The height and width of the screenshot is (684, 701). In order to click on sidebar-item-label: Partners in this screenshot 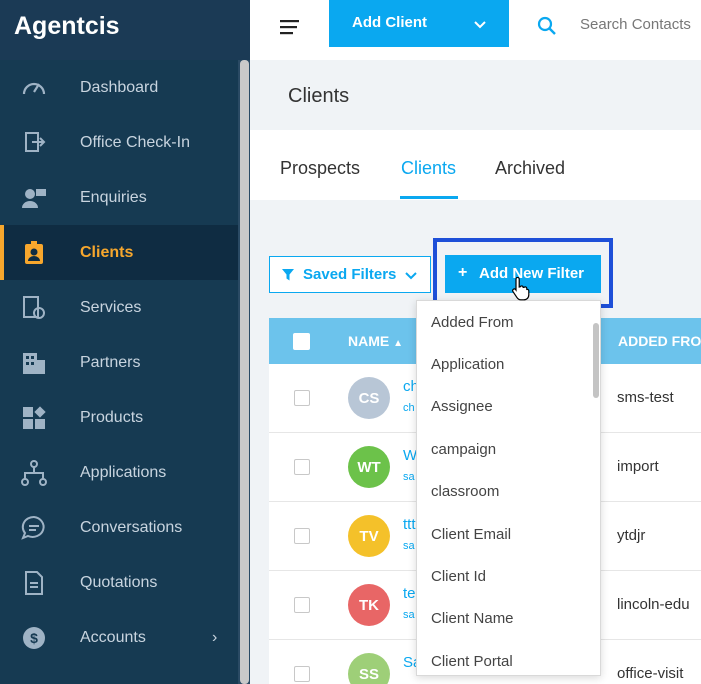, I will do `click(110, 362)`.